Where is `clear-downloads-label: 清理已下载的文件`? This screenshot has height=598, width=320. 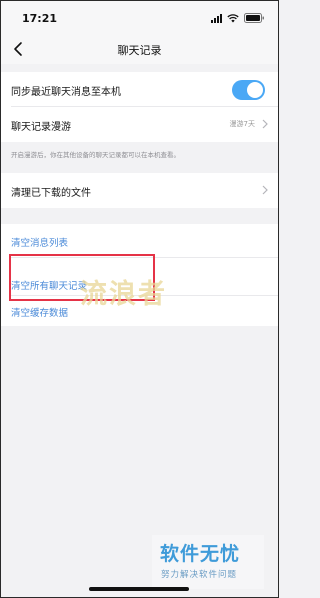
clear-downloads-label: 清理已下载的文件 is located at coordinates (51, 193).